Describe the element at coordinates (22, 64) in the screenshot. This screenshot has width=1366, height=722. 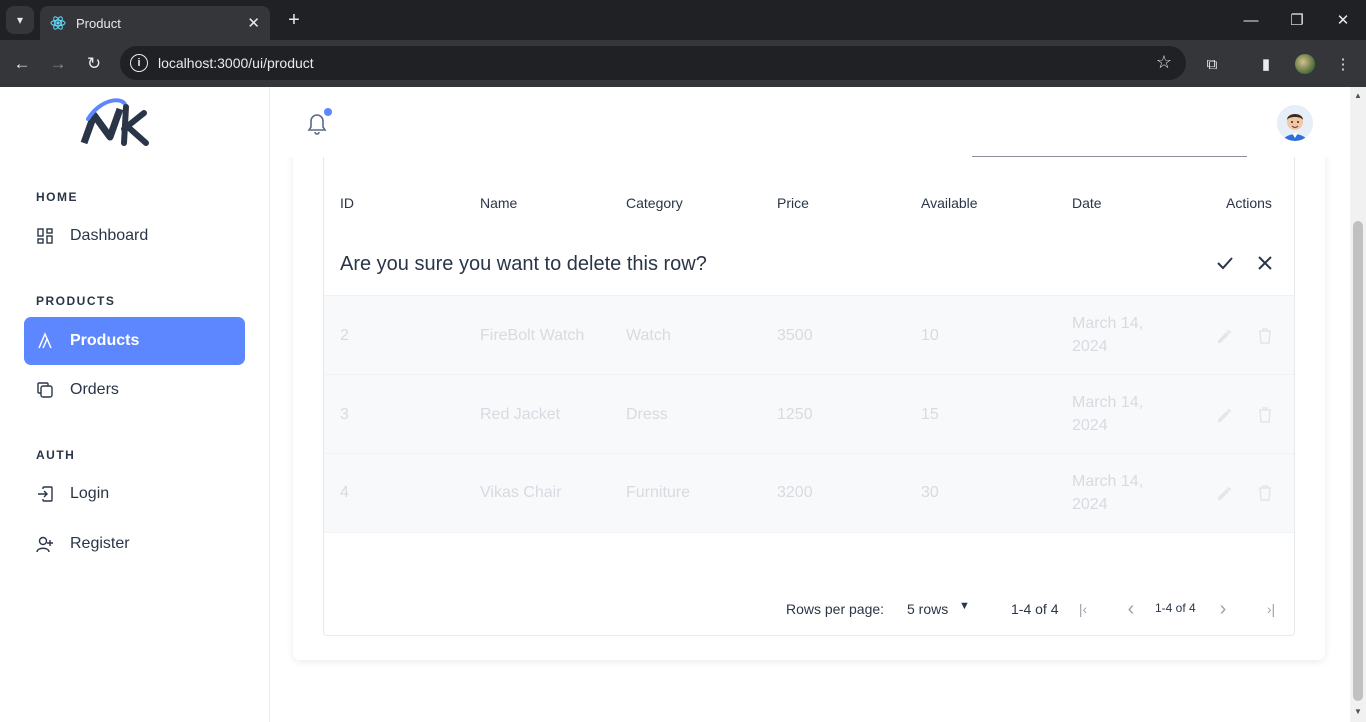
I see `back-icon: ←` at that location.